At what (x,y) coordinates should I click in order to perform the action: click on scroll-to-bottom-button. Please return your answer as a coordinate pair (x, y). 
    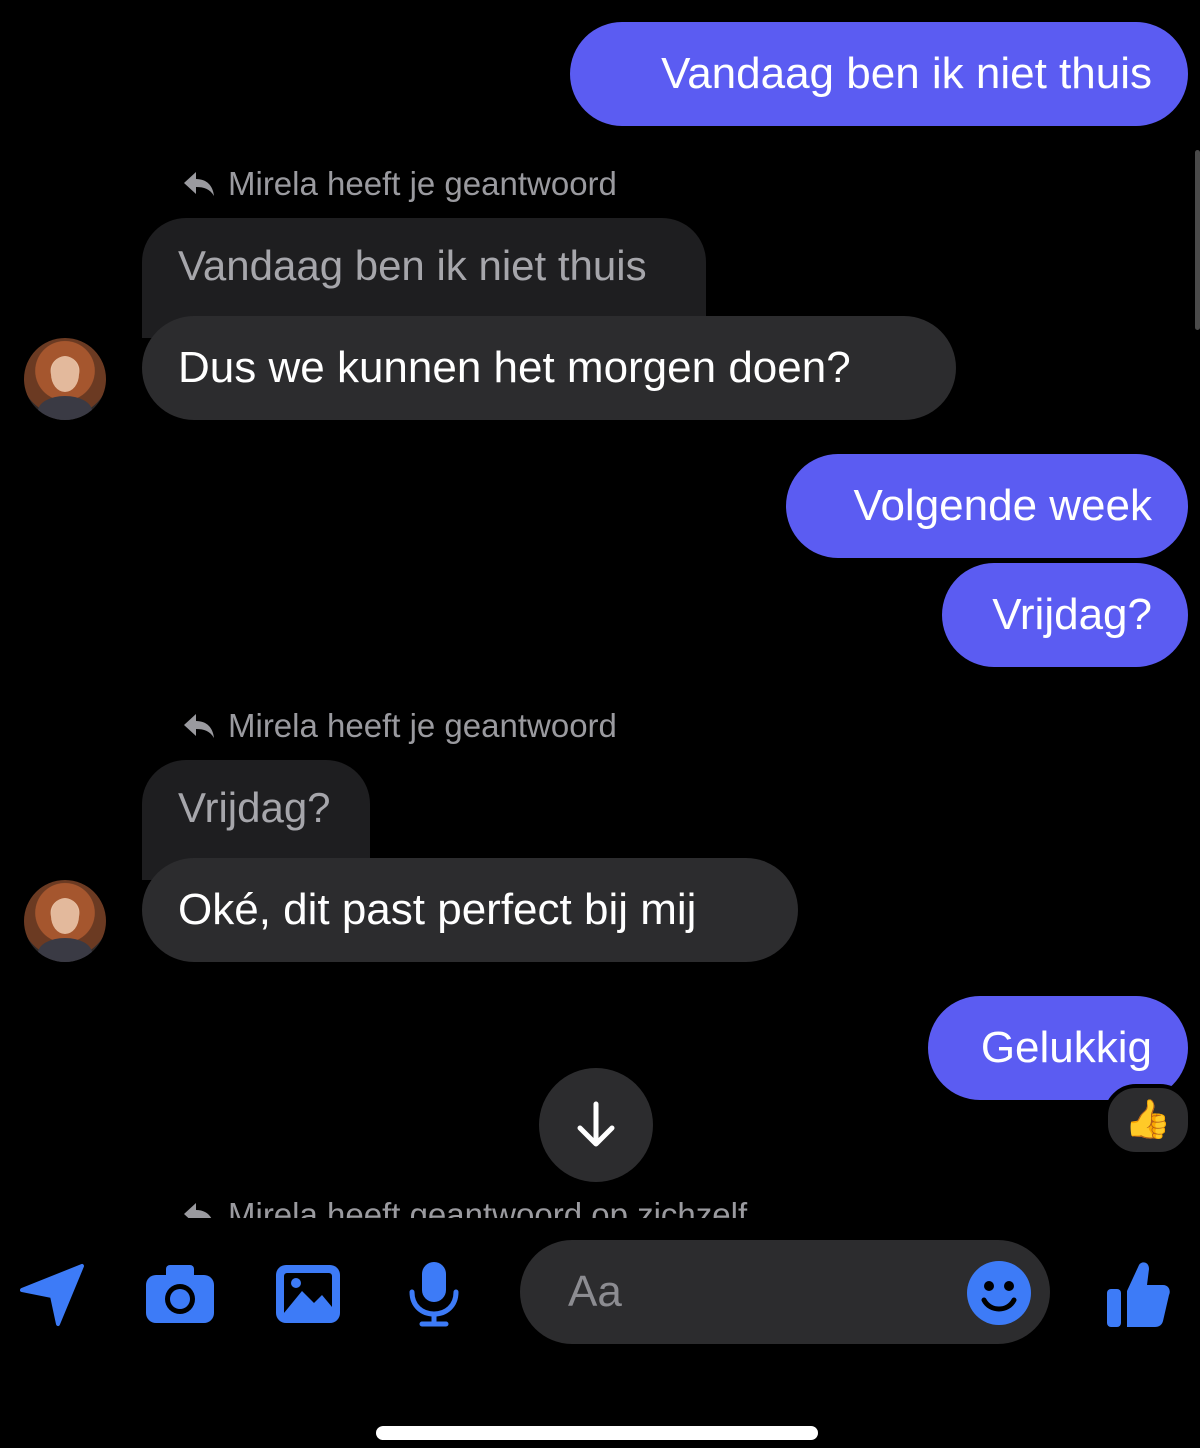
    Looking at the image, I should click on (596, 1125).